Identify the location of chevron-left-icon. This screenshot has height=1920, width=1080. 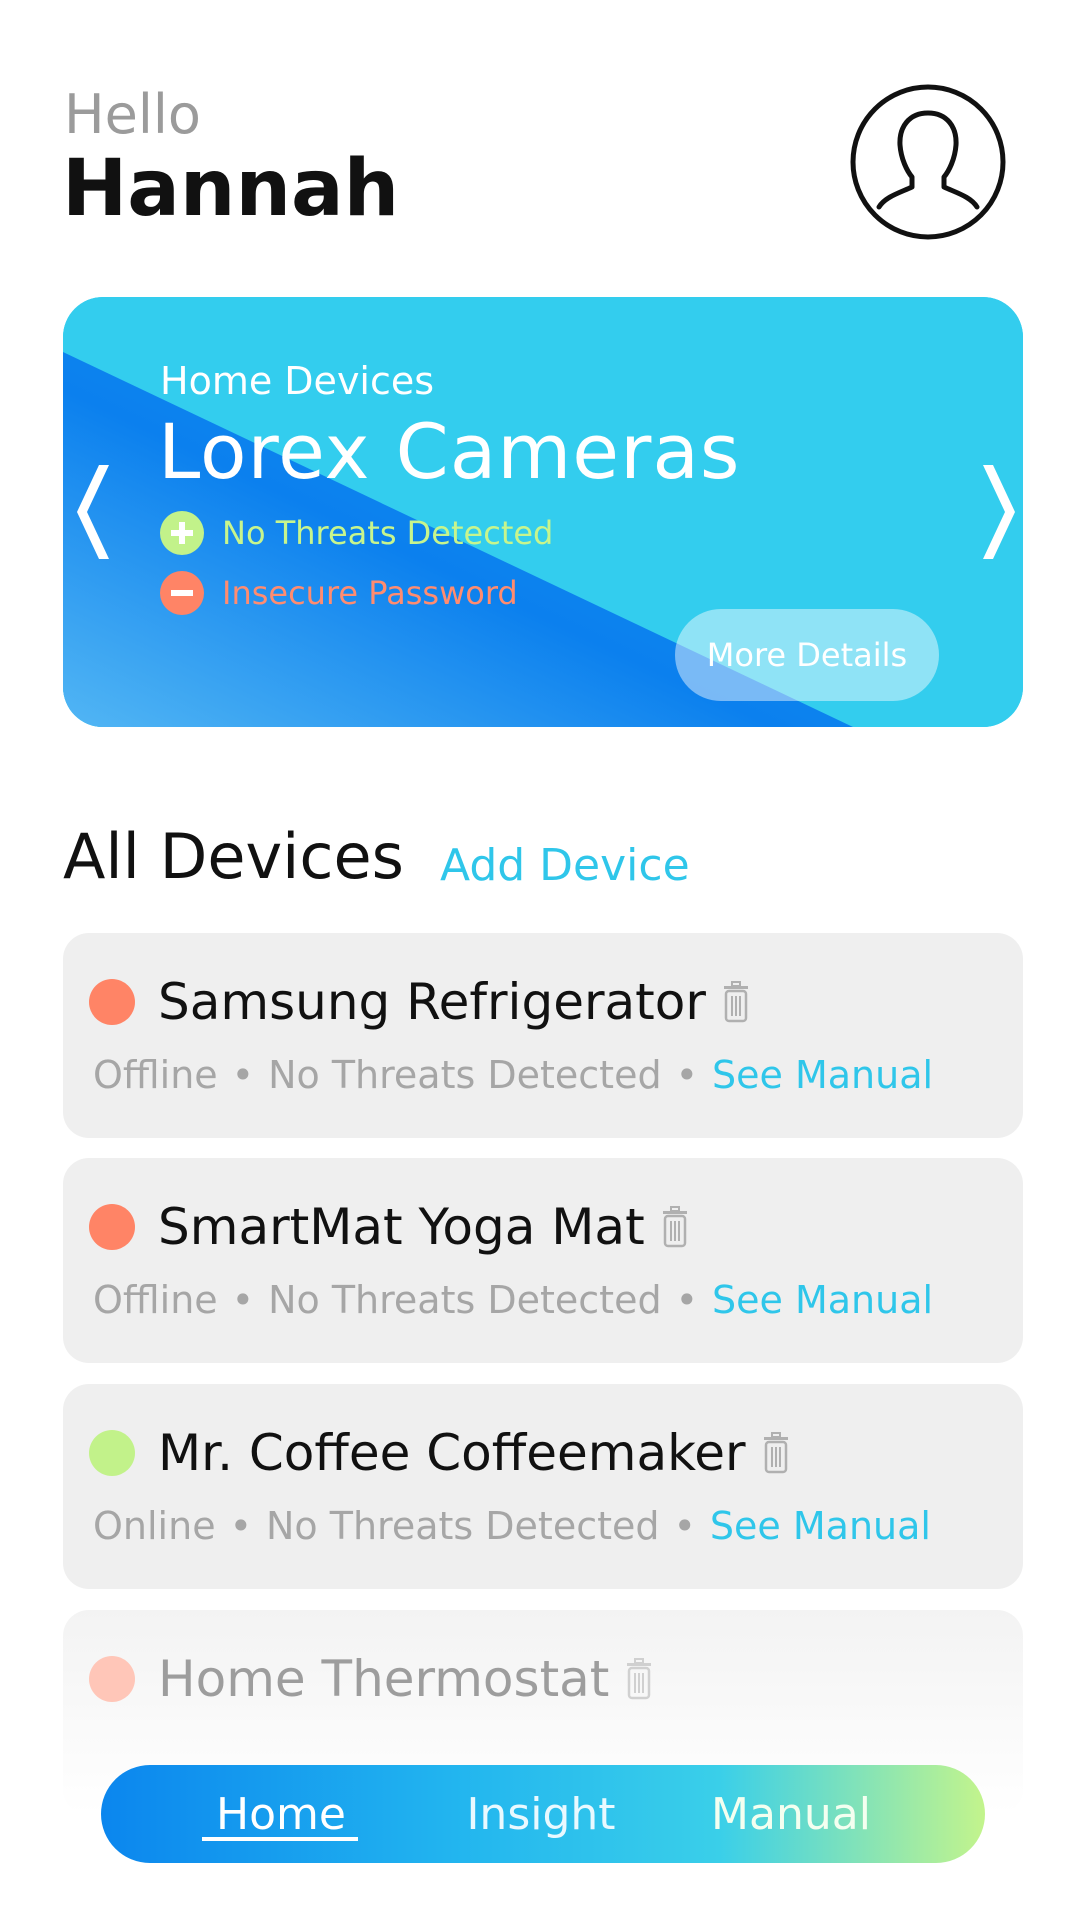
(98, 512).